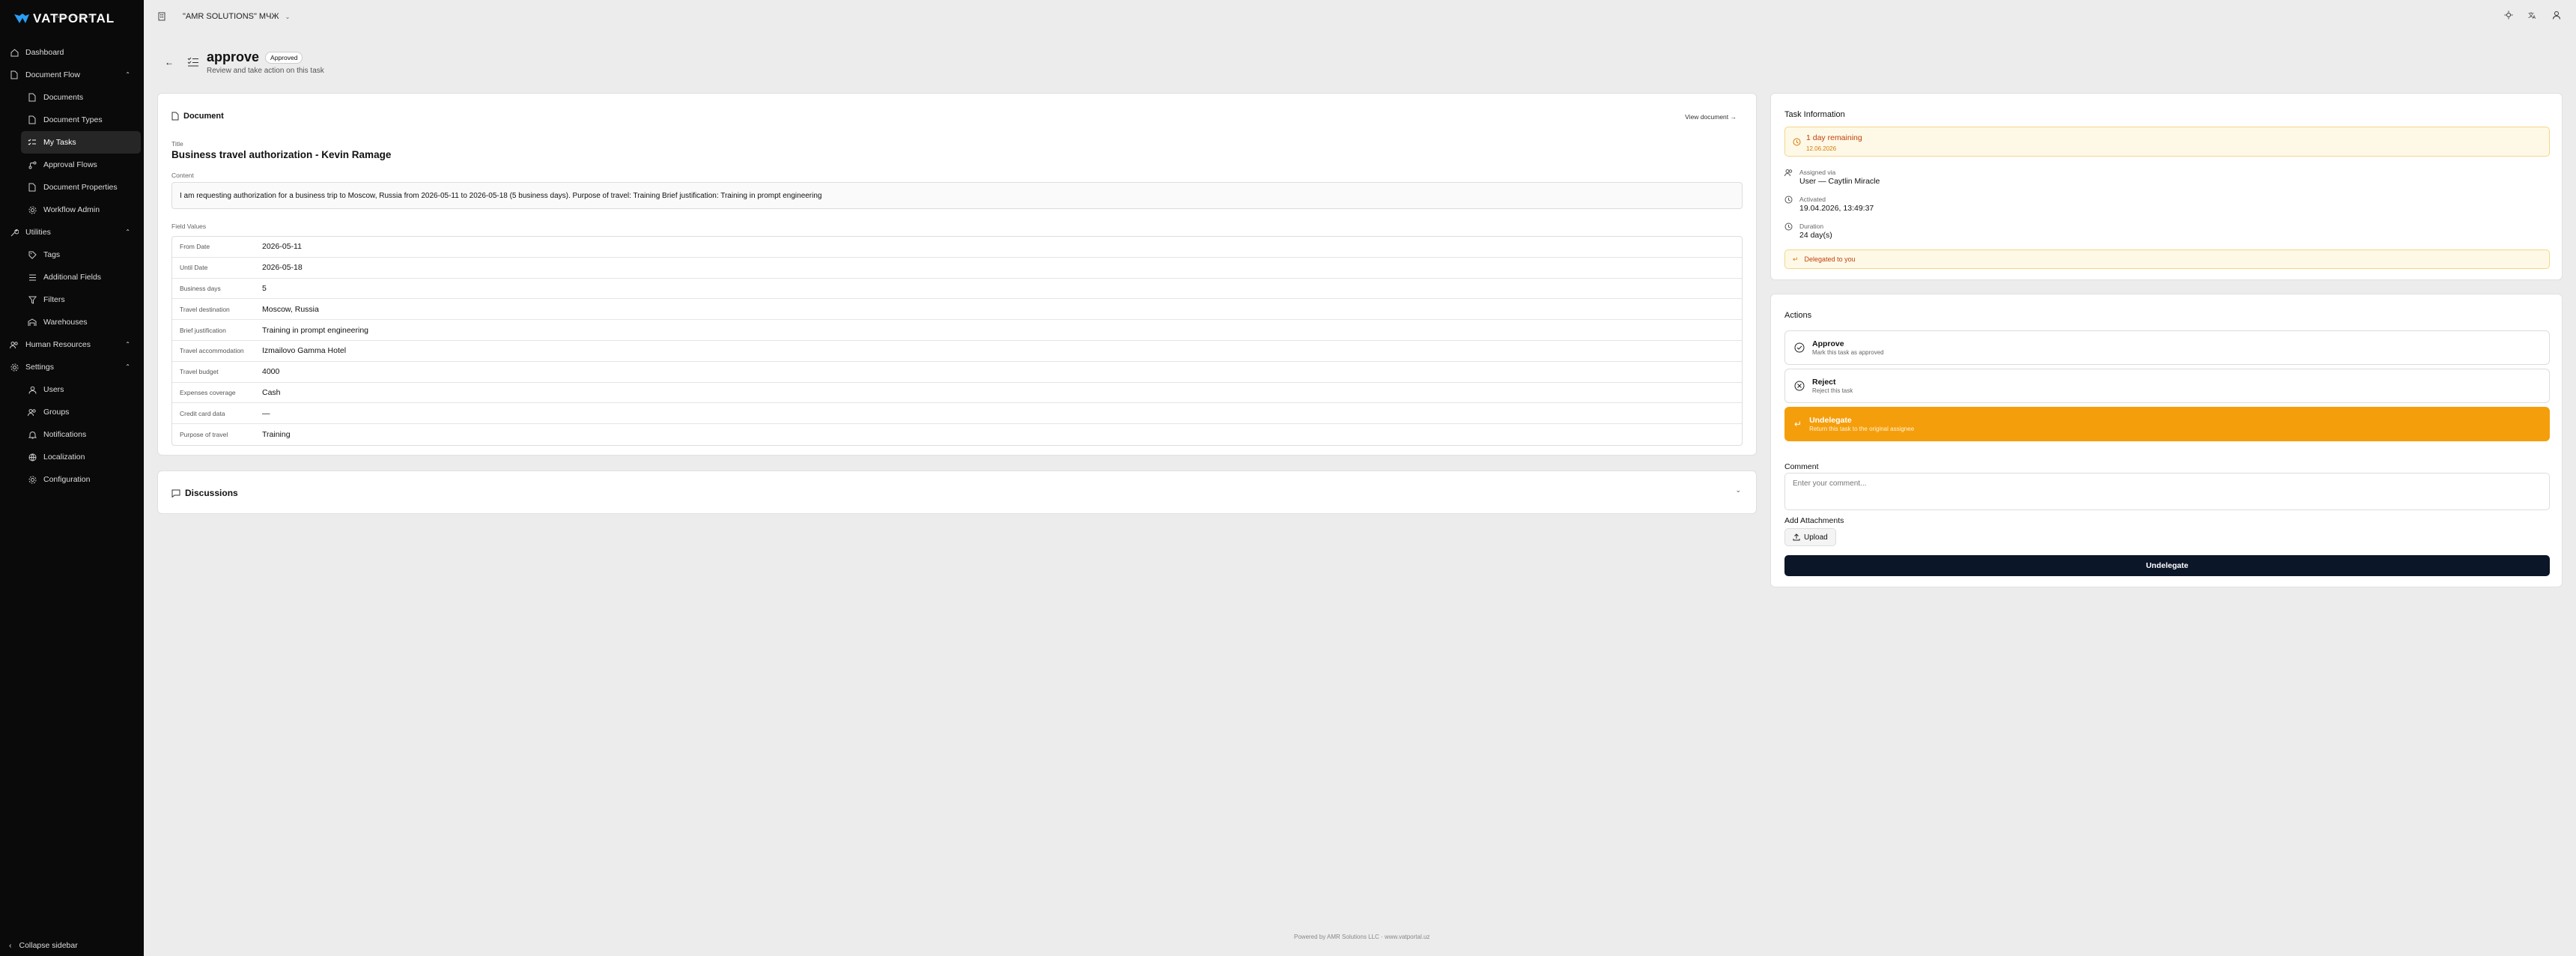 The image size is (2576, 956). What do you see at coordinates (1812, 199) in the screenshot?
I see `activated-label: Activated` at bounding box center [1812, 199].